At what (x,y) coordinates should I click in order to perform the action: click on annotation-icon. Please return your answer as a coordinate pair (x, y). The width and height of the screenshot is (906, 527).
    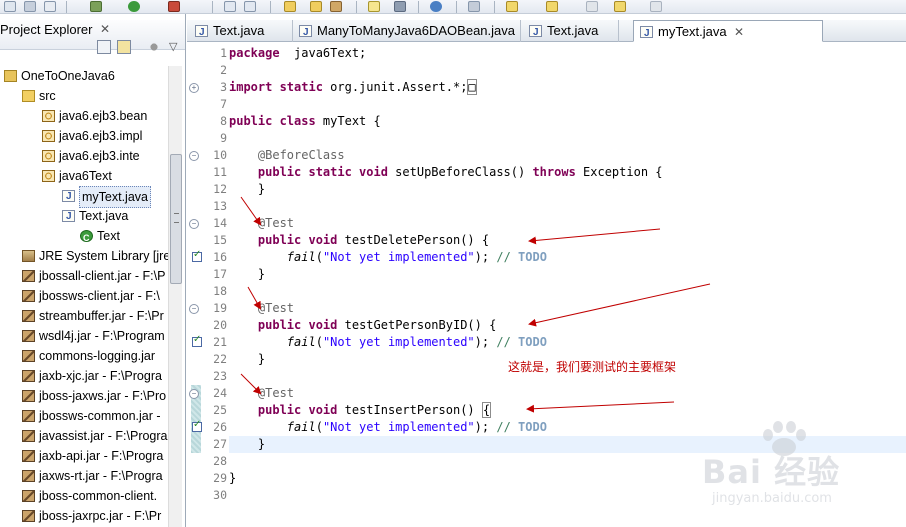
    Looking at the image, I should click on (474, 6).